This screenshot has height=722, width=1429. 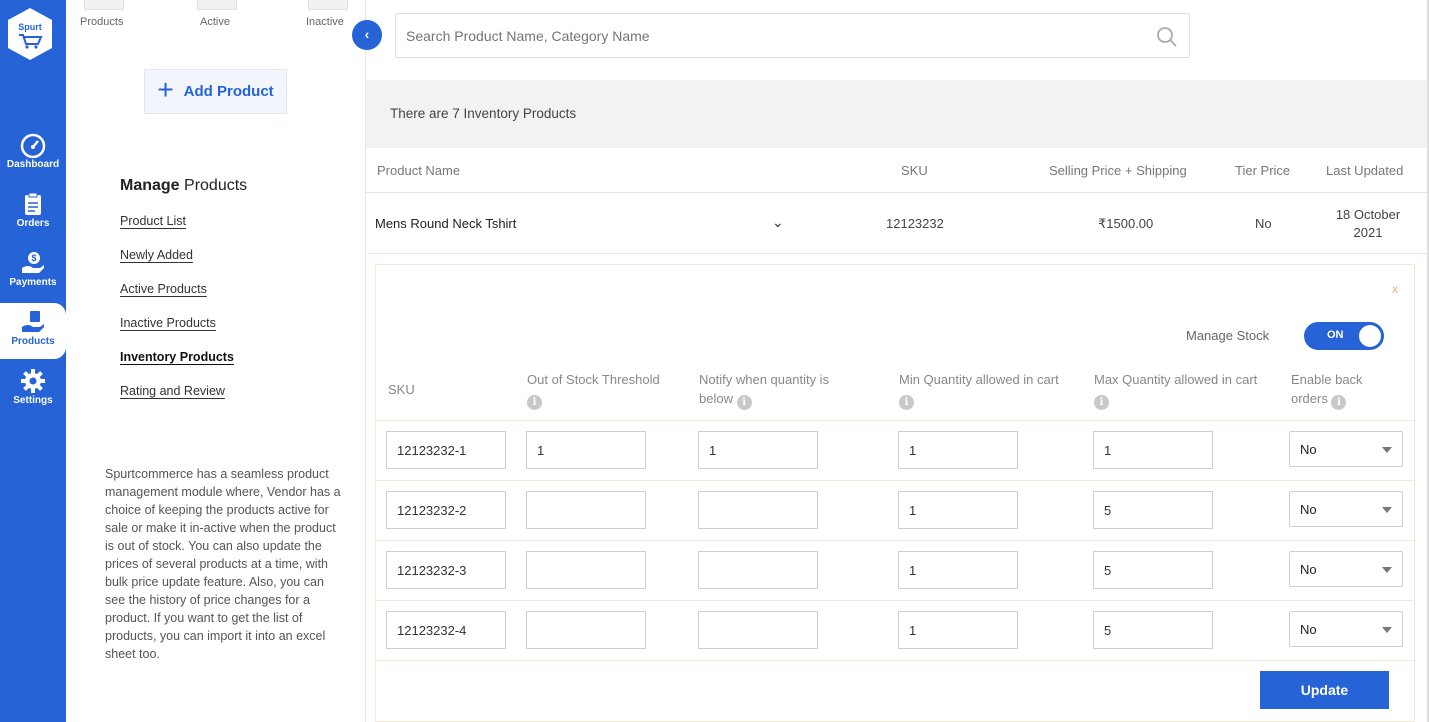 I want to click on link-inactive-products: Inactive Products, so click(x=168, y=323).